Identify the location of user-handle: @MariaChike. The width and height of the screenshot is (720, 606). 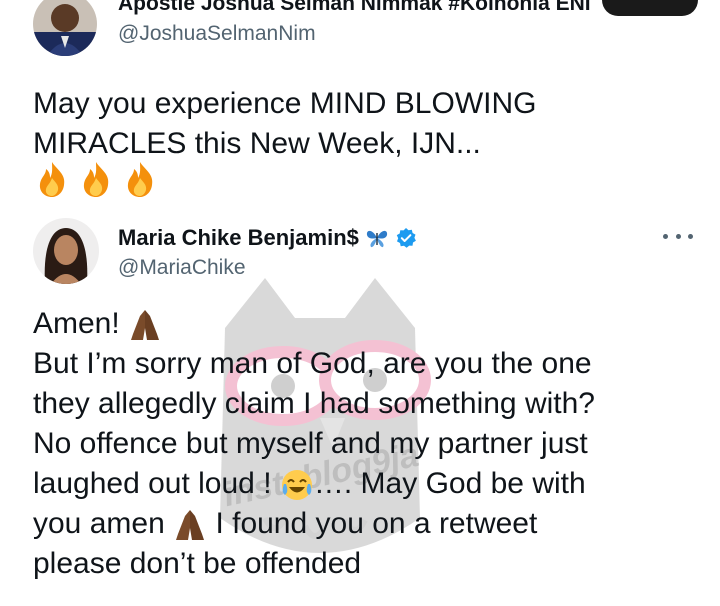
(182, 268).